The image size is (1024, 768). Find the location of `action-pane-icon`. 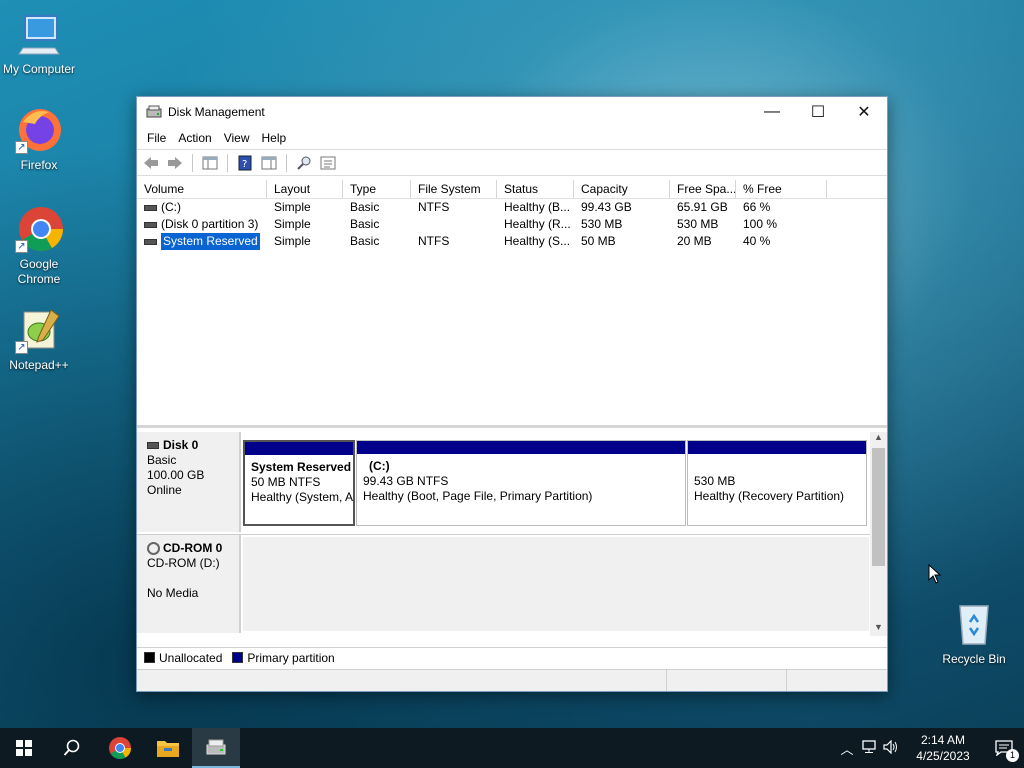

action-pane-icon is located at coordinates (269, 162).